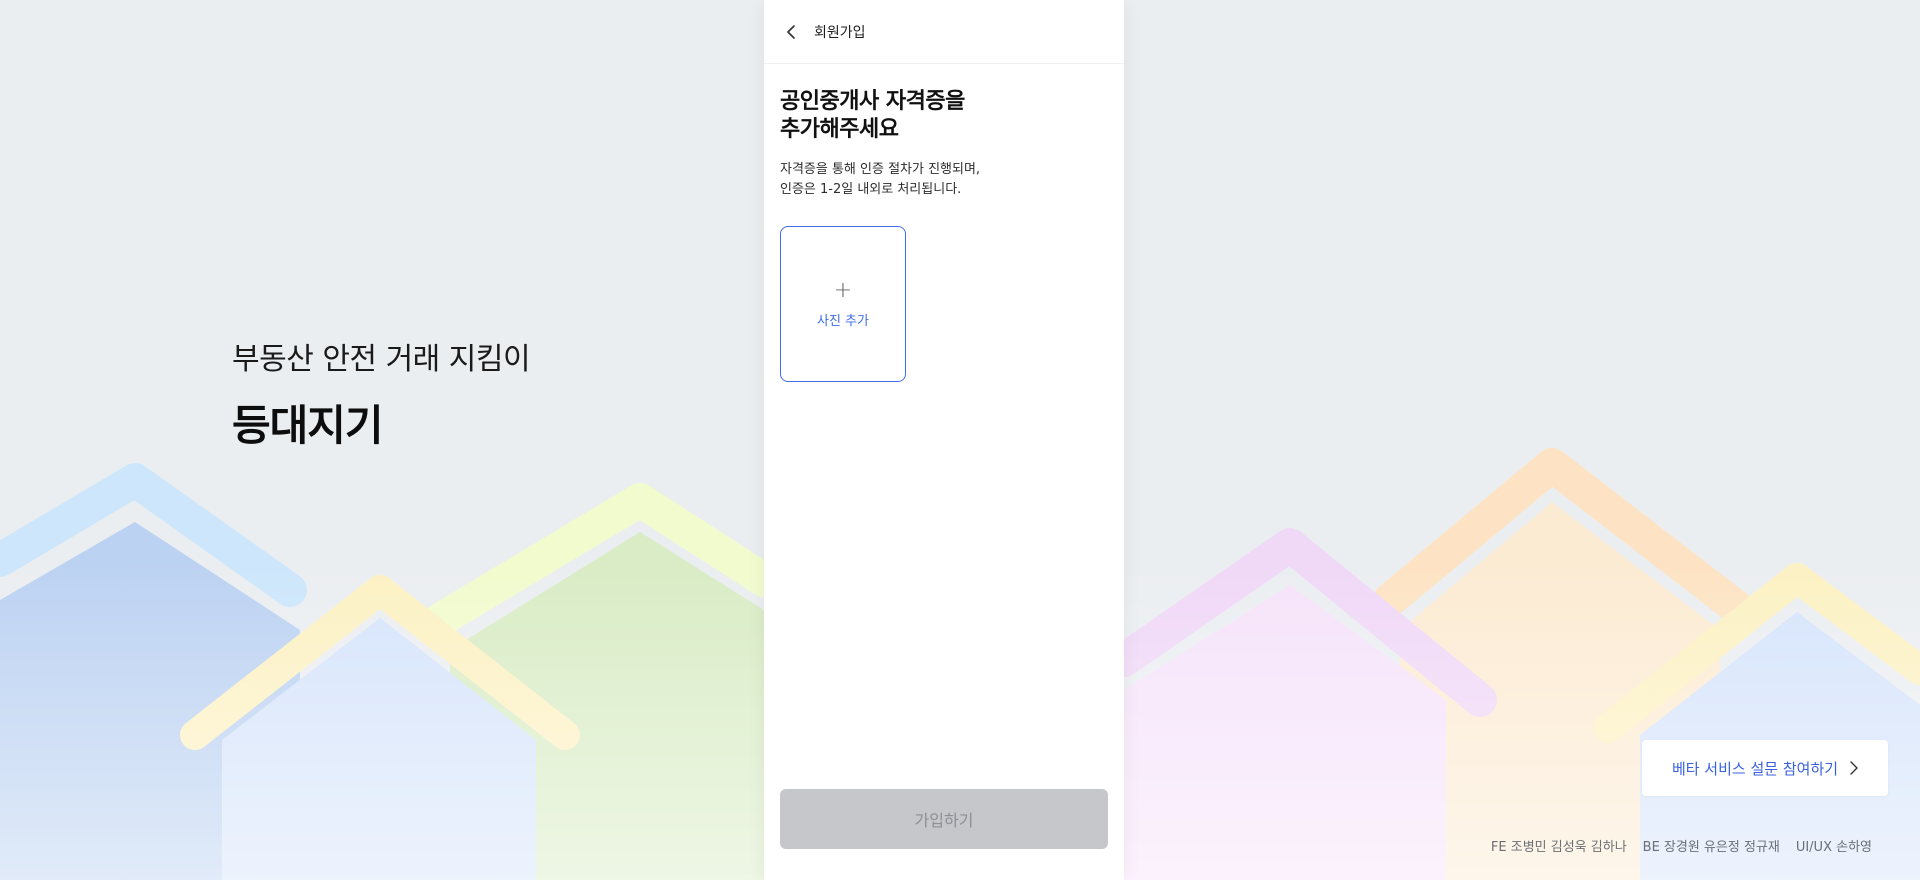  What do you see at coordinates (1854, 768) in the screenshot?
I see `chevron-right-icon` at bounding box center [1854, 768].